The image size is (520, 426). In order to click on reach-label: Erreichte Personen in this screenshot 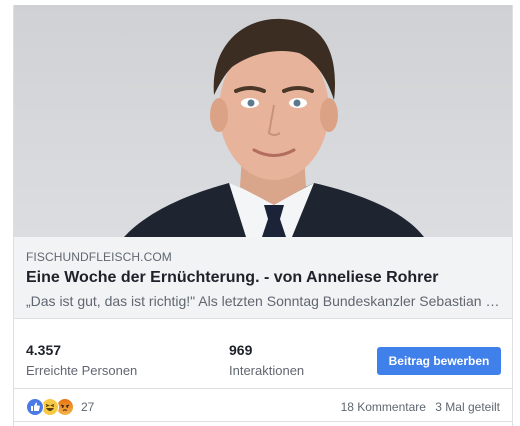, I will do `click(82, 370)`.